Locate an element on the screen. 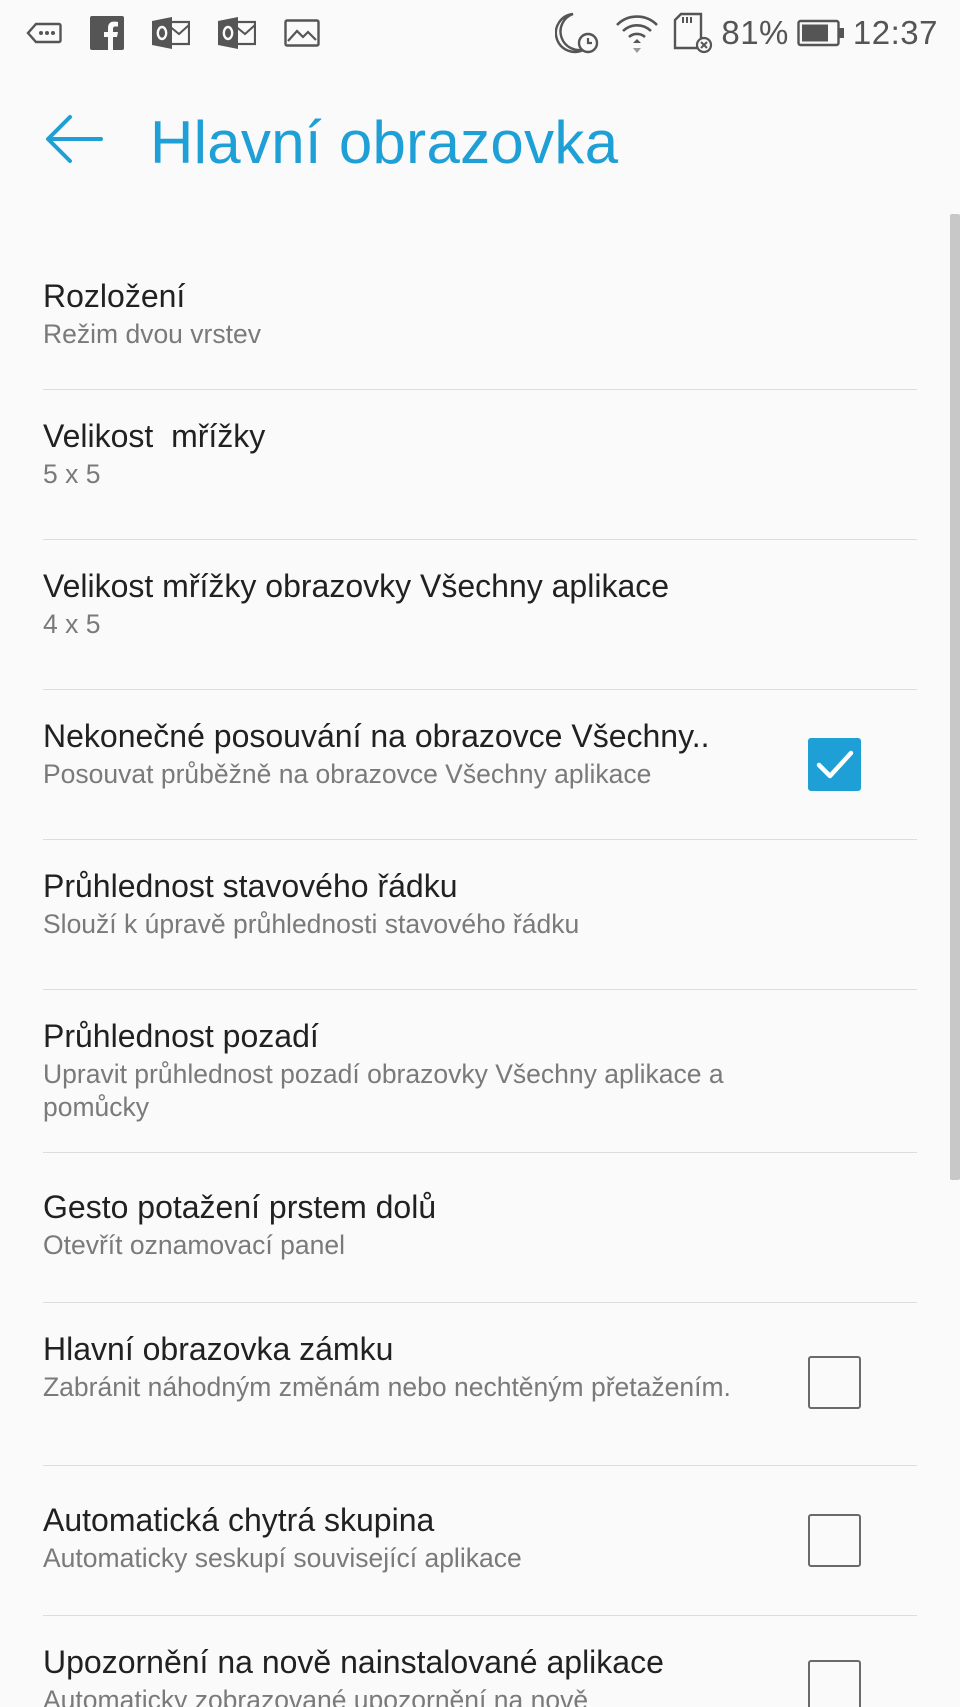 The height and width of the screenshot is (1707, 960). checkmark-icon is located at coordinates (834, 764).